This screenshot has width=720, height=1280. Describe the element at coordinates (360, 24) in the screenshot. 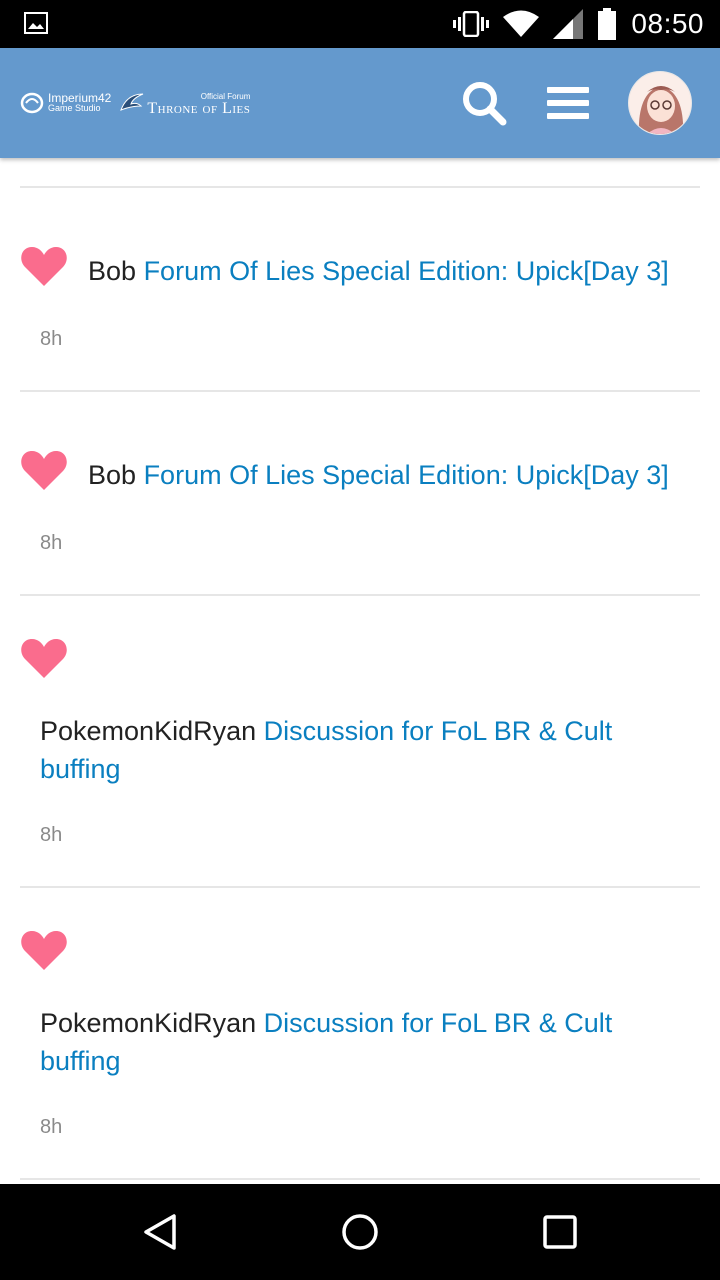

I see `status-bar: 08:50` at that location.